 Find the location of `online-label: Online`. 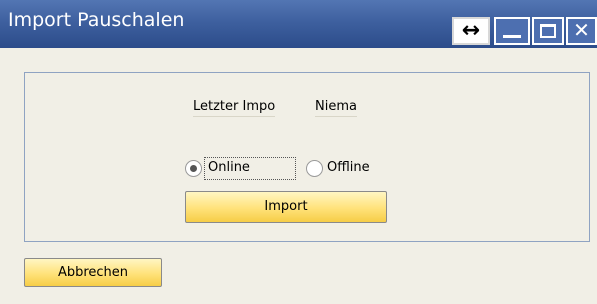

online-label: Online is located at coordinates (229, 167).